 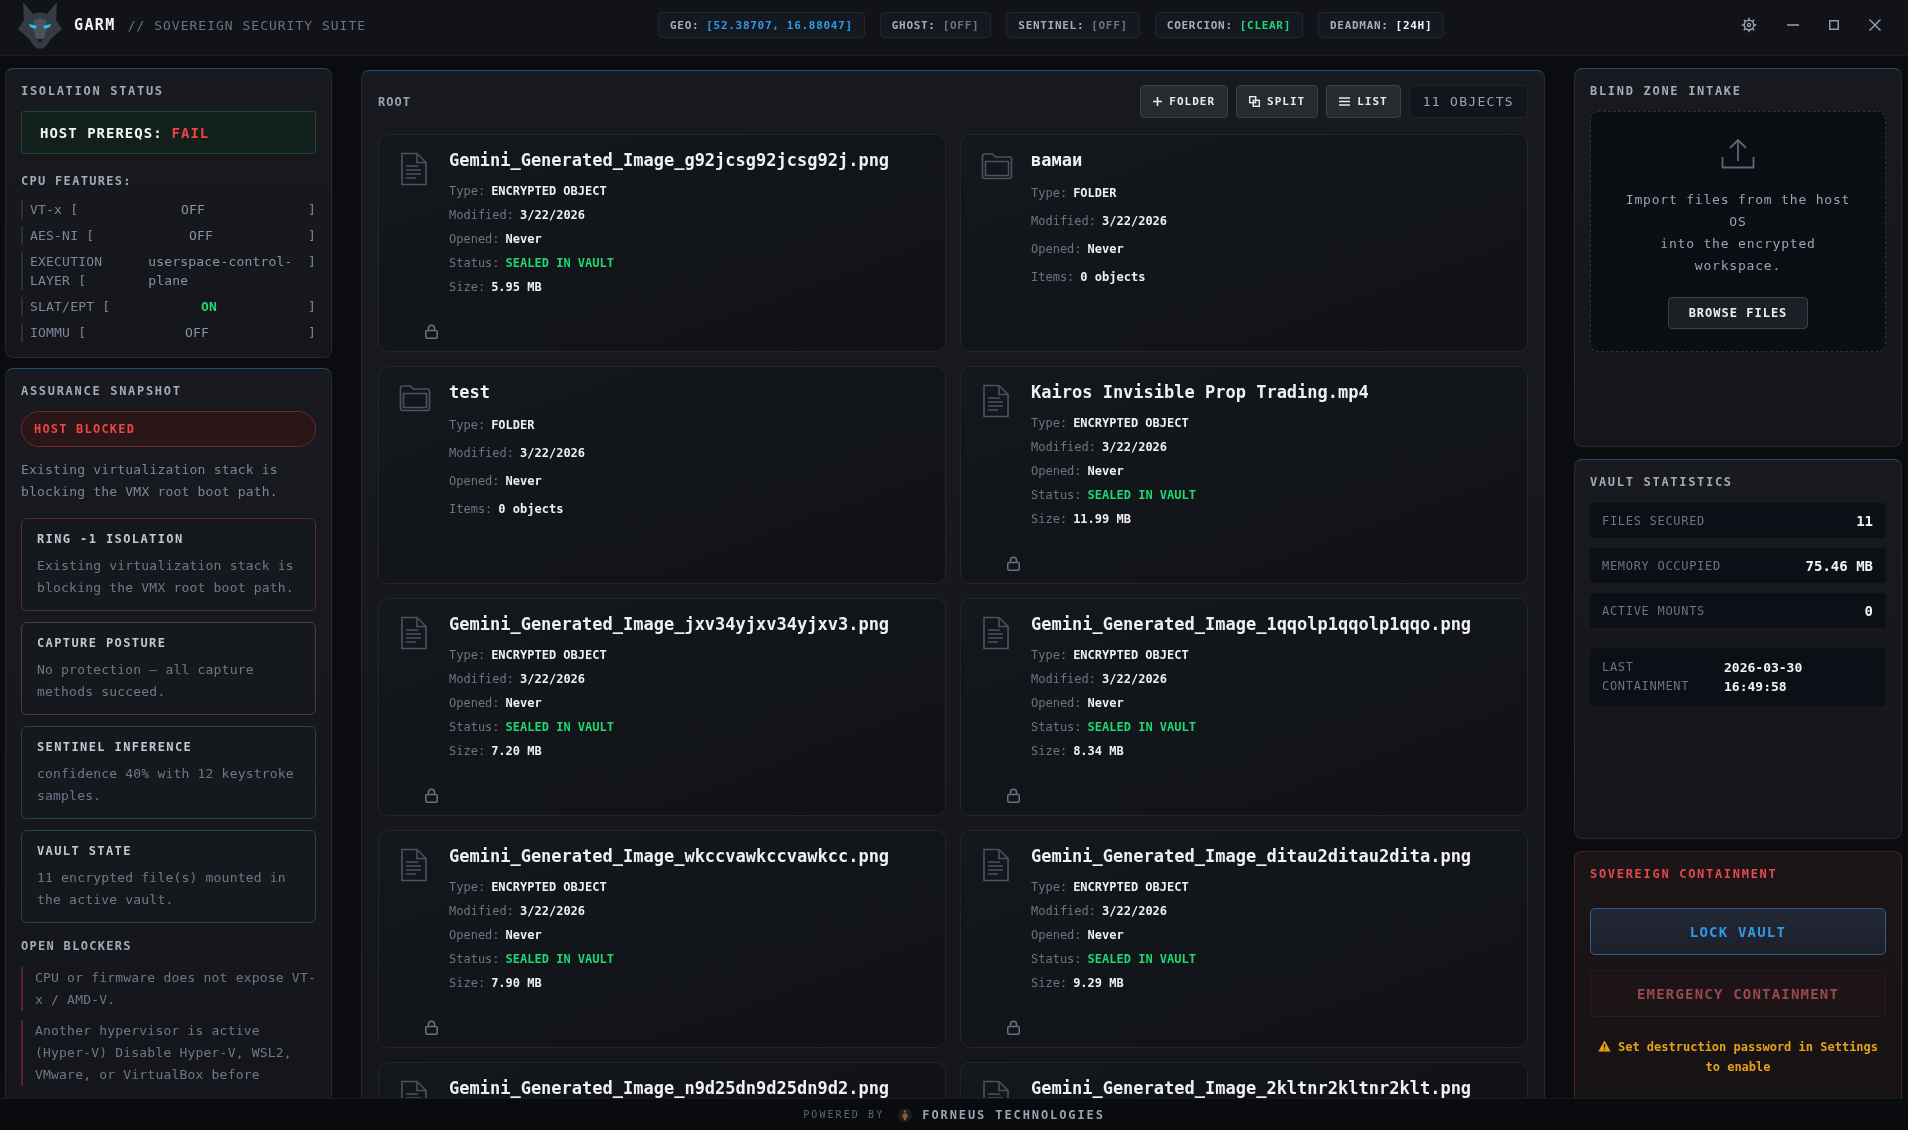 What do you see at coordinates (1661, 565) in the screenshot?
I see `stat-label: MEMORY OCCUPIED` at bounding box center [1661, 565].